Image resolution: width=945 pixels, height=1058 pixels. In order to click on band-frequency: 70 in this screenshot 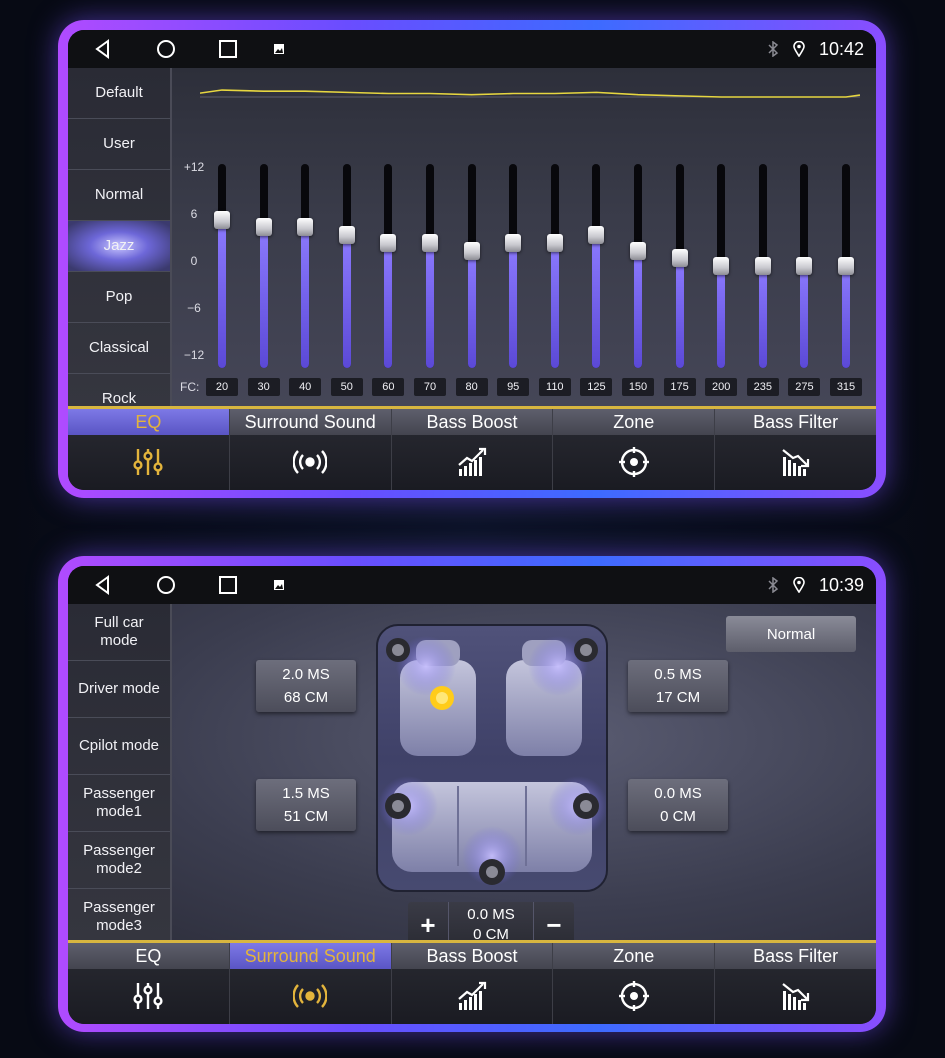, I will do `click(430, 387)`.